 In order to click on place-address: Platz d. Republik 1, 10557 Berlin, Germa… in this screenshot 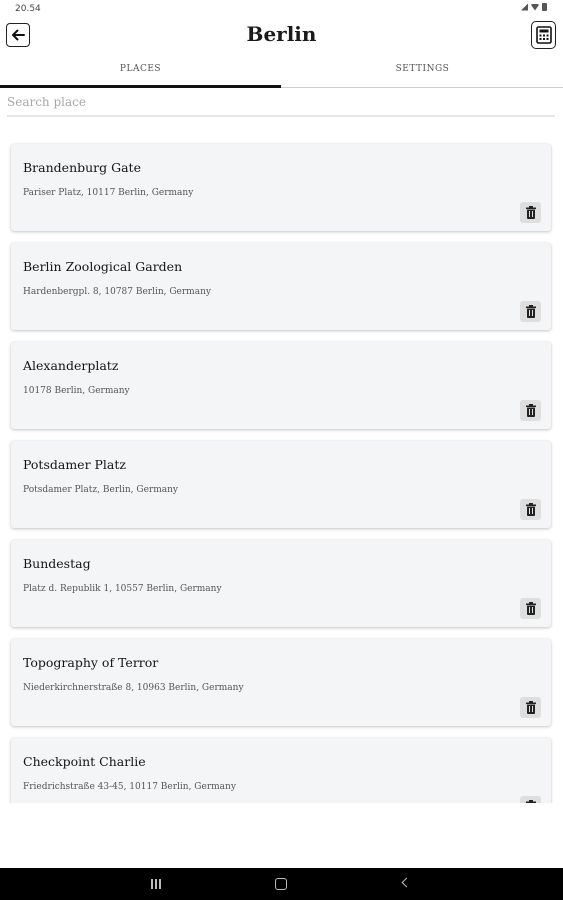, I will do `click(122, 589)`.